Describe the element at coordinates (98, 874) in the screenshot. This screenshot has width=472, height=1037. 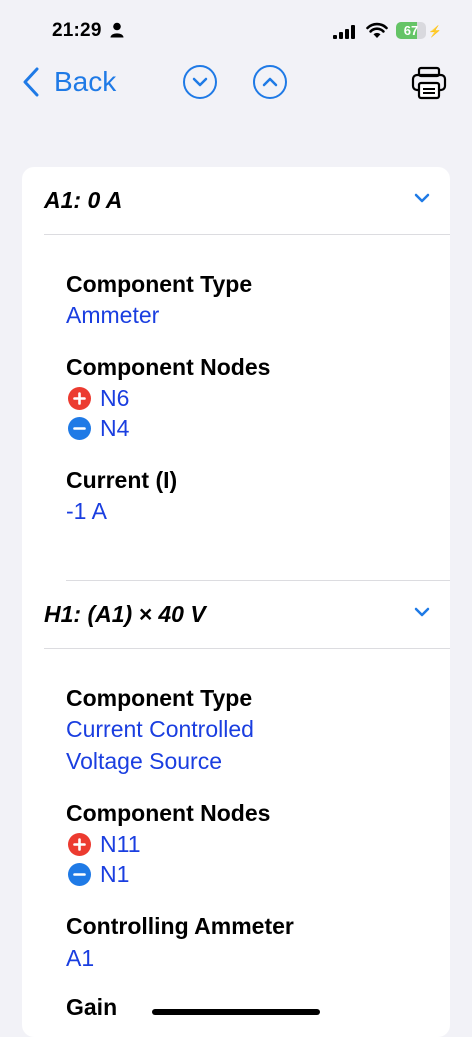
I see `negative-node: N1` at that location.